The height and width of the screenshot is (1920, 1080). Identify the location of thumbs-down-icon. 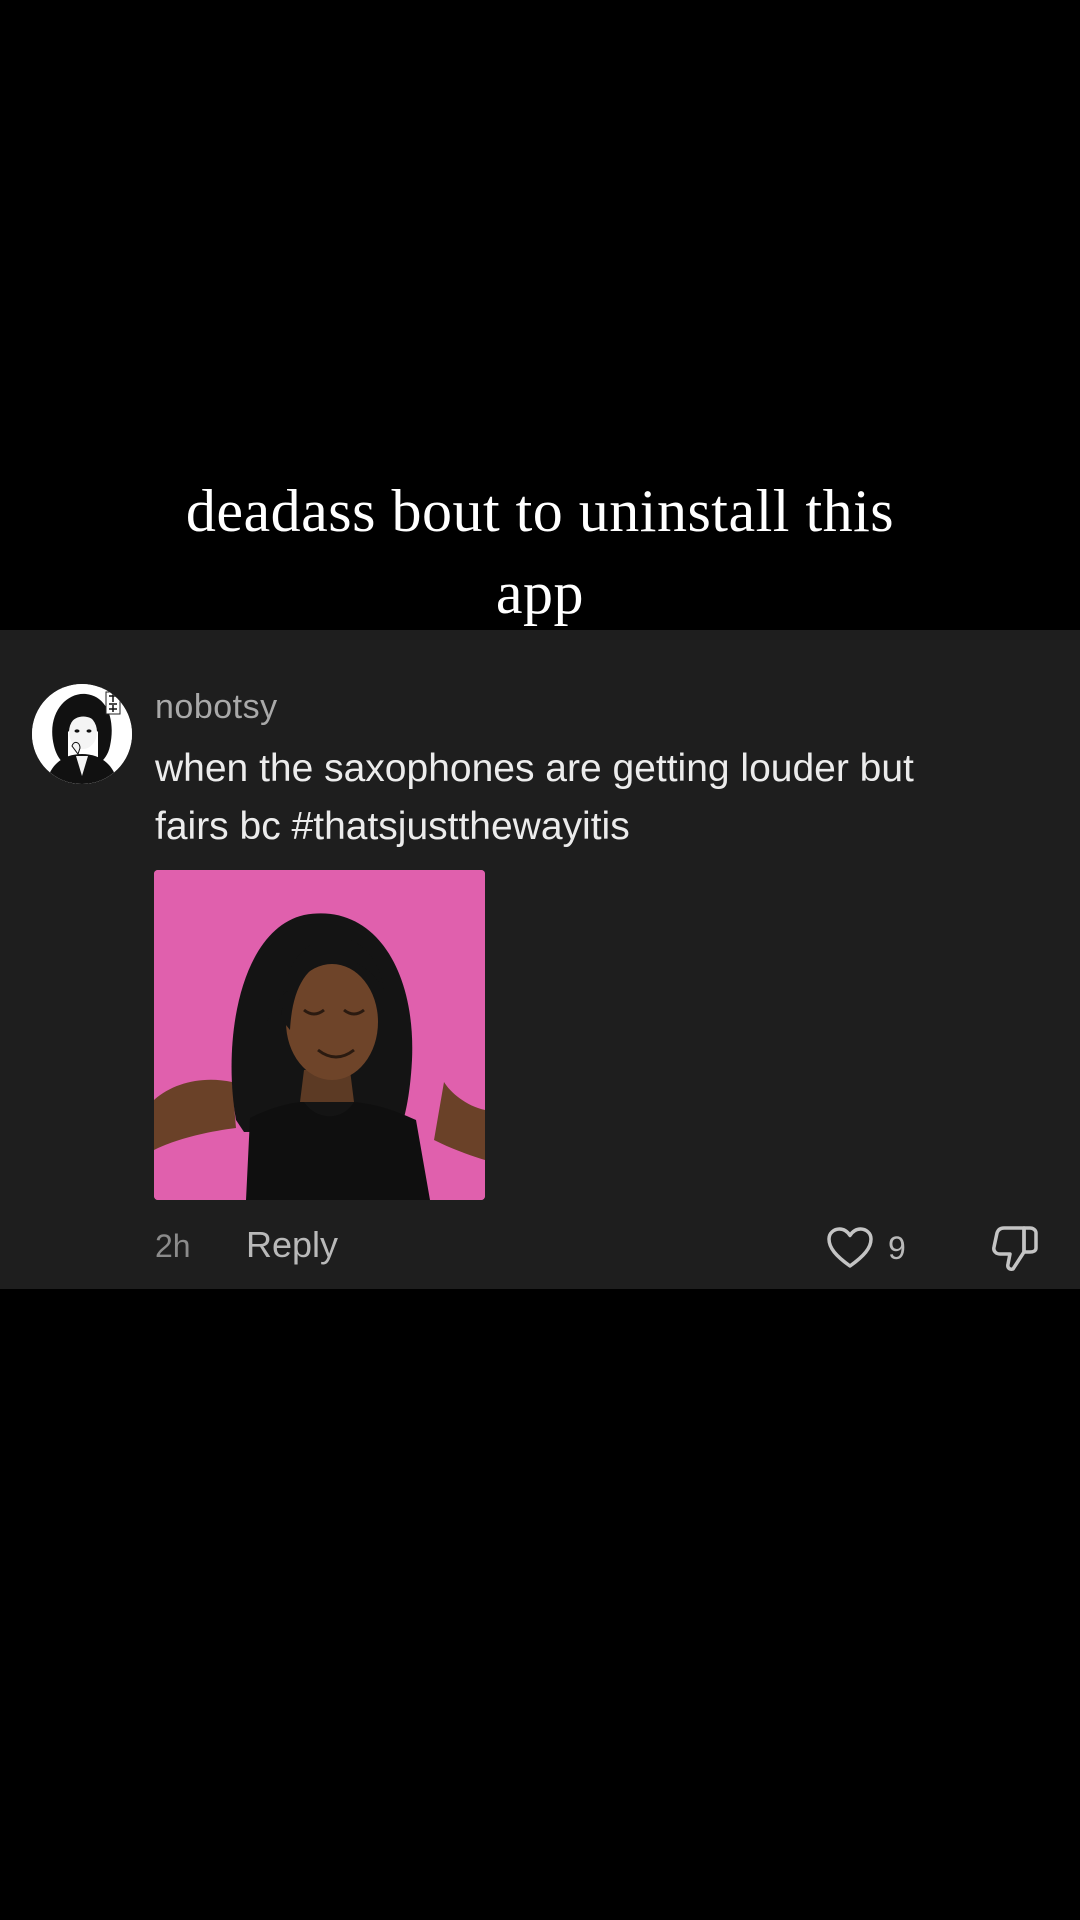
(1015, 1248).